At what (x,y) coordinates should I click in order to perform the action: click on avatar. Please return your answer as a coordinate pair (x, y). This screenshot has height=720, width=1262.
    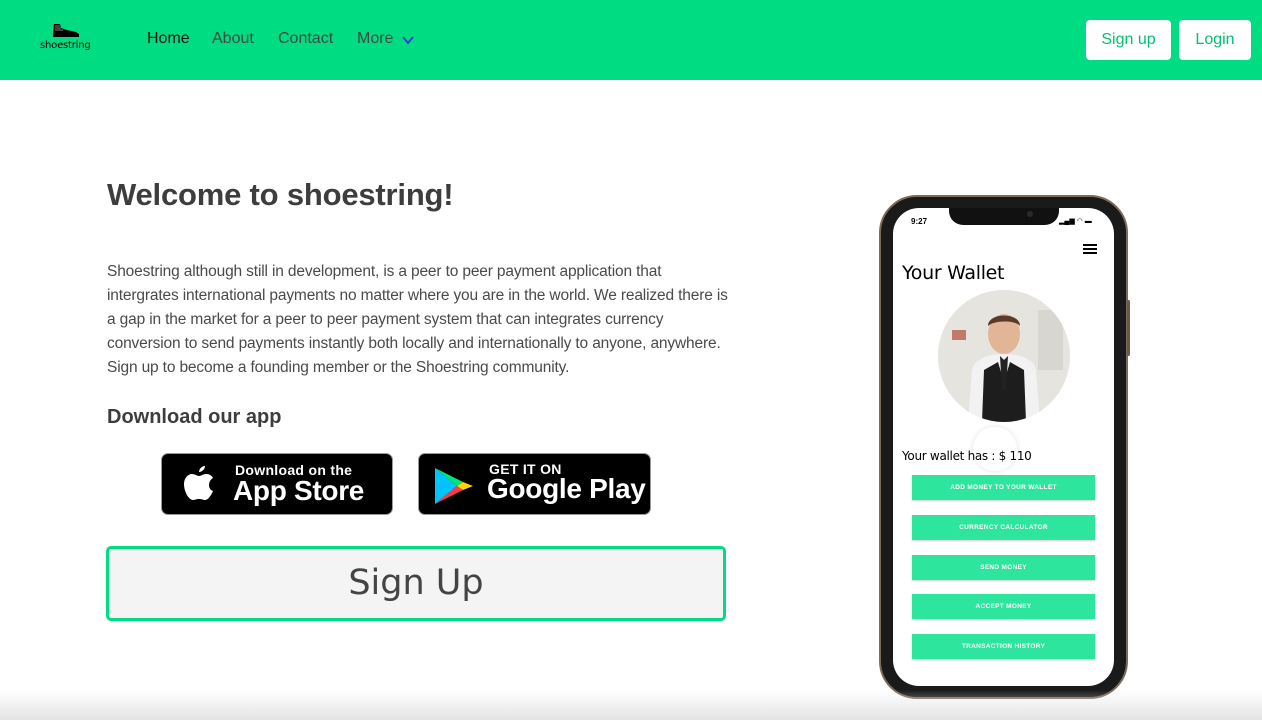
    Looking at the image, I should click on (1004, 356).